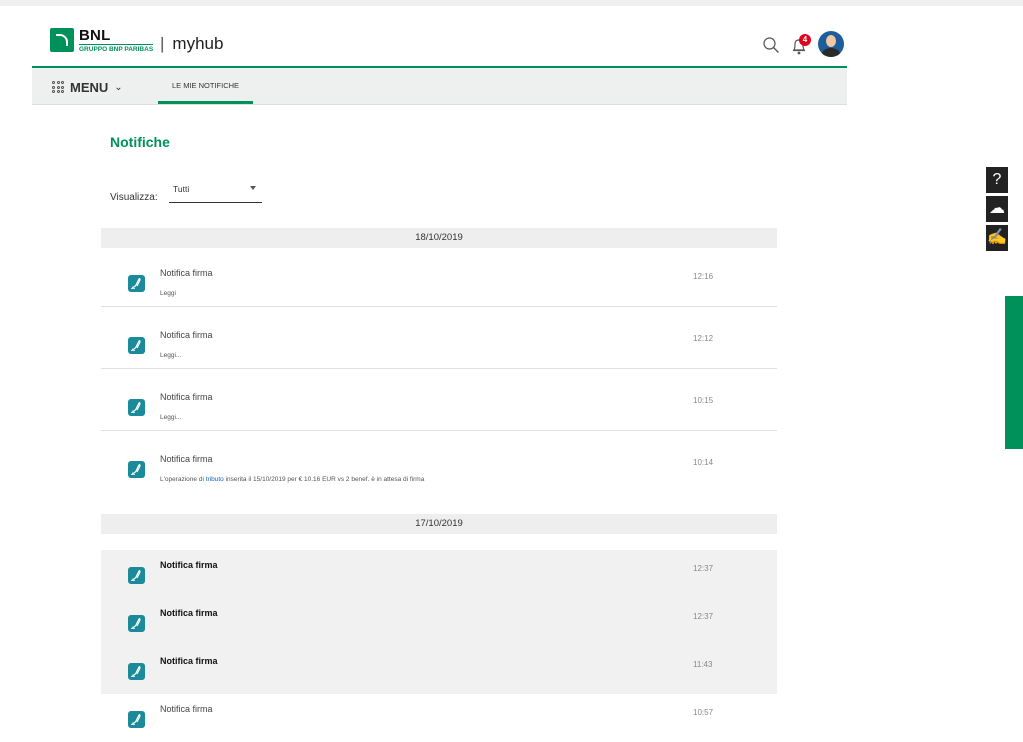 The width and height of the screenshot is (1023, 742). I want to click on signature-button: ✍, so click(997, 238).